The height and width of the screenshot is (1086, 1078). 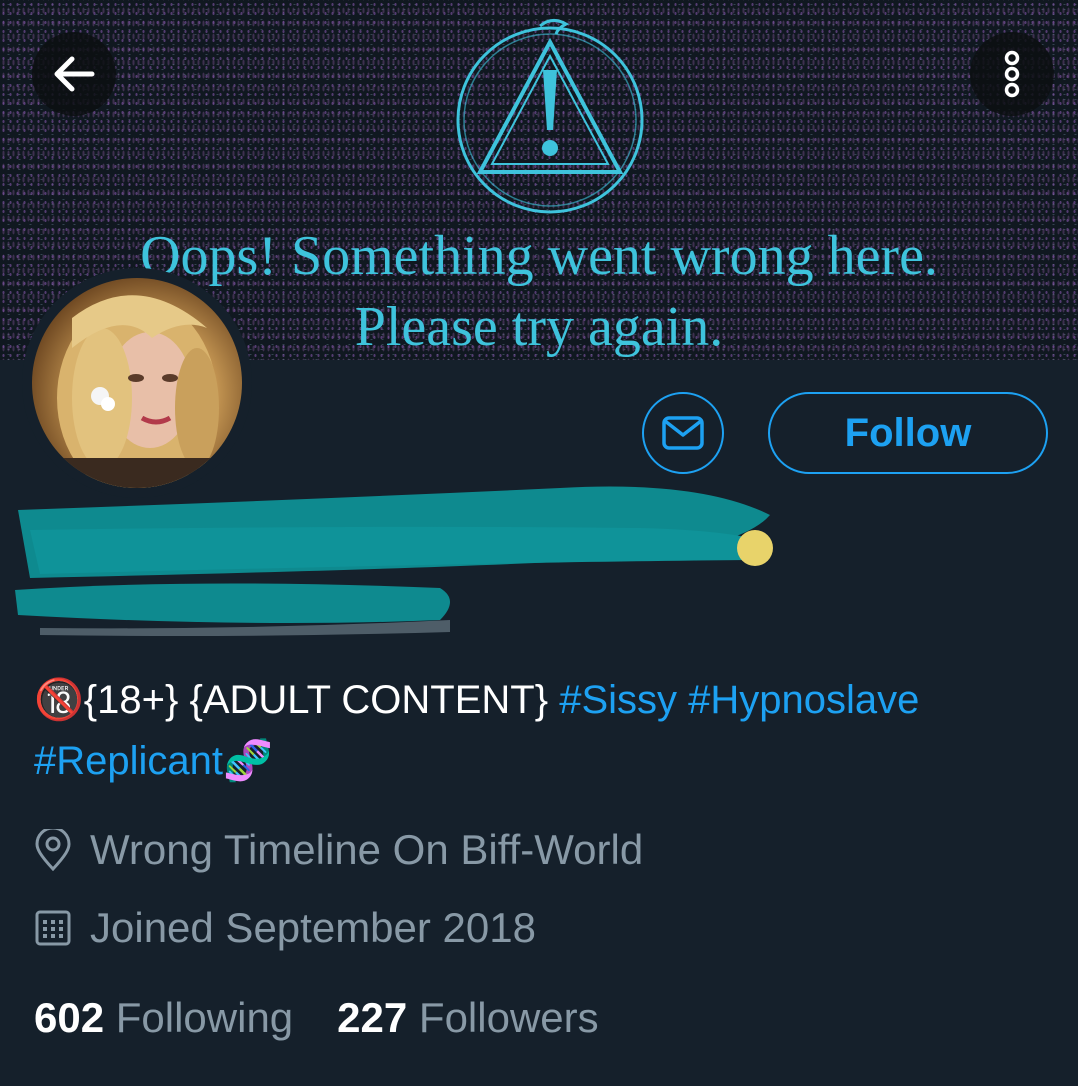 I want to click on mail-icon, so click(x=683, y=433).